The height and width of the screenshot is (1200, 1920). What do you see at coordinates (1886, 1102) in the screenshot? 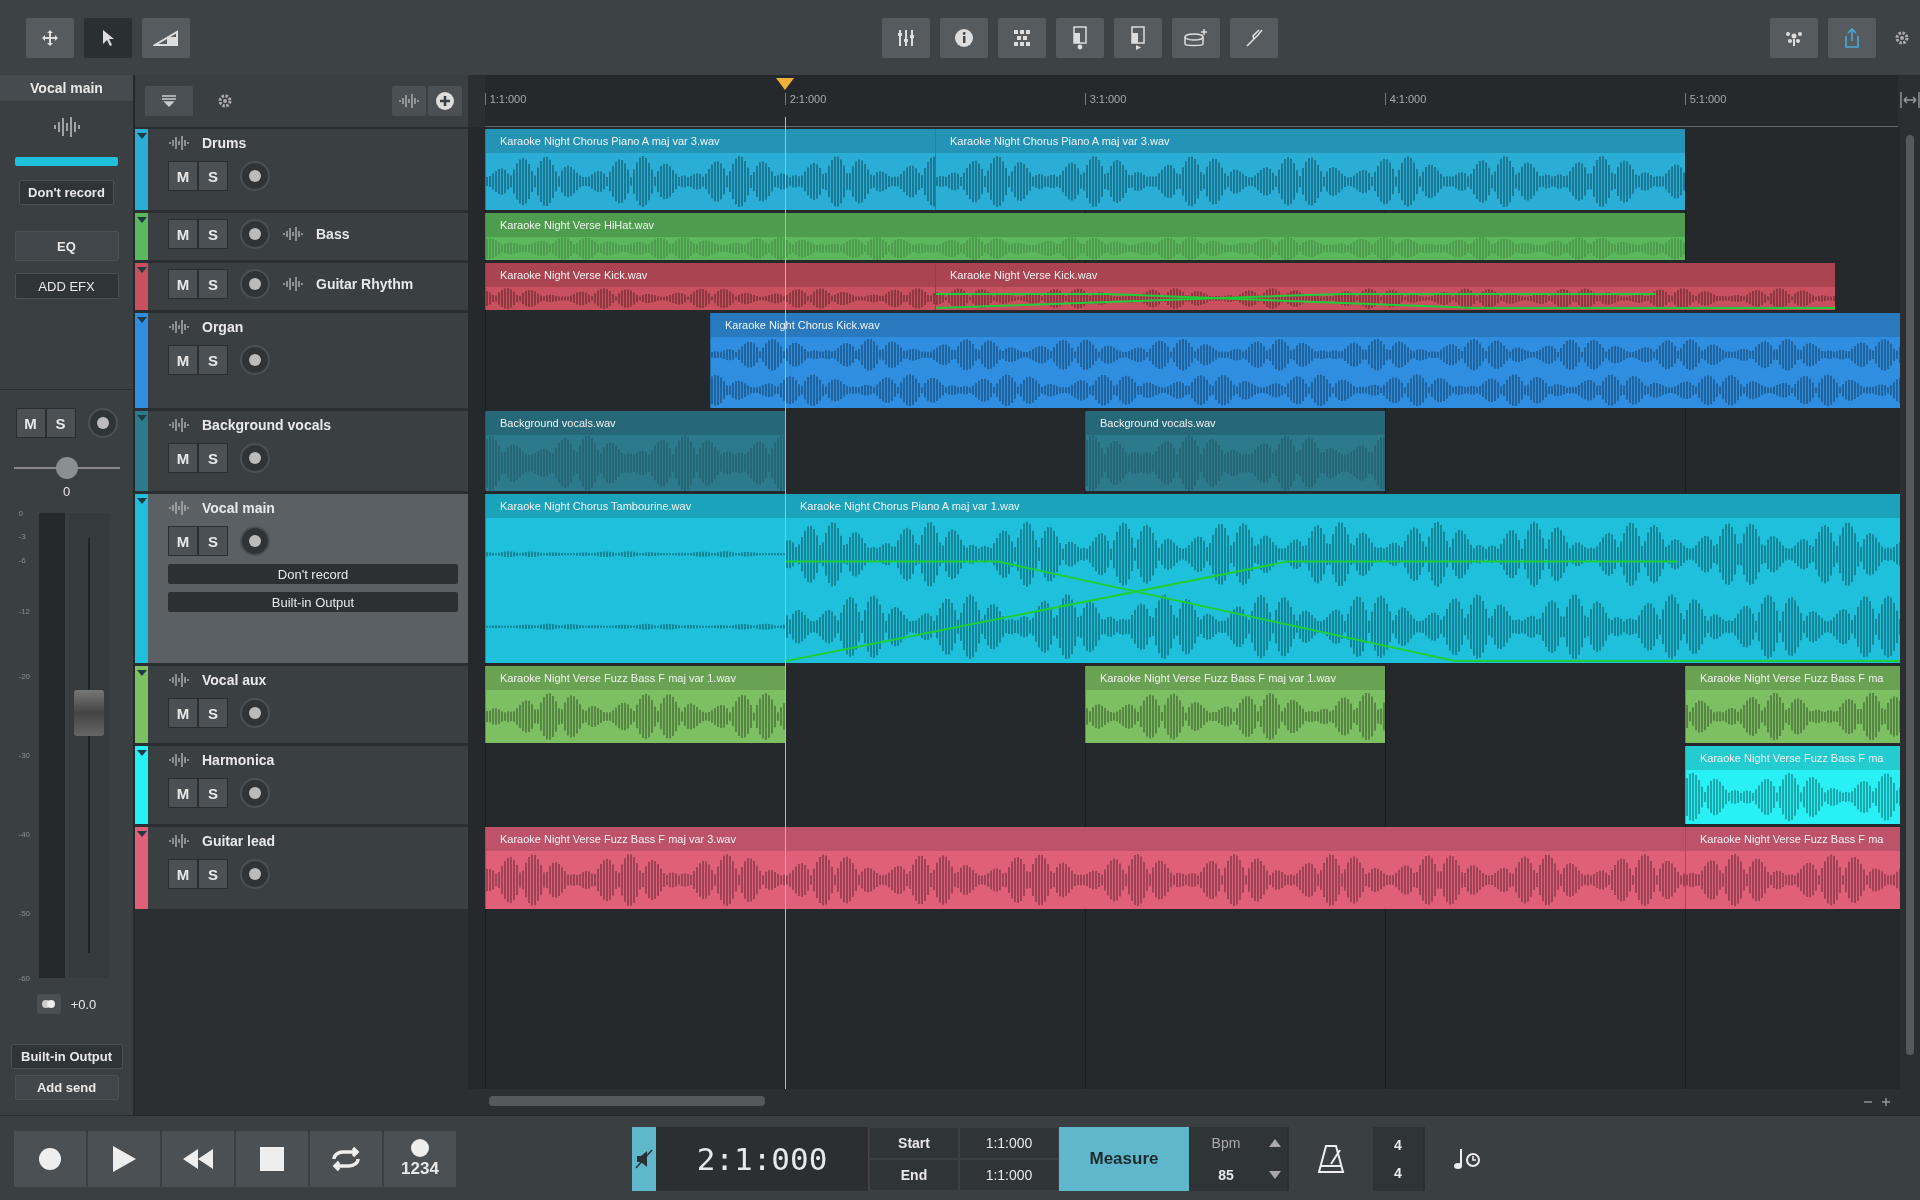
I see `zoom-in-icon` at bounding box center [1886, 1102].